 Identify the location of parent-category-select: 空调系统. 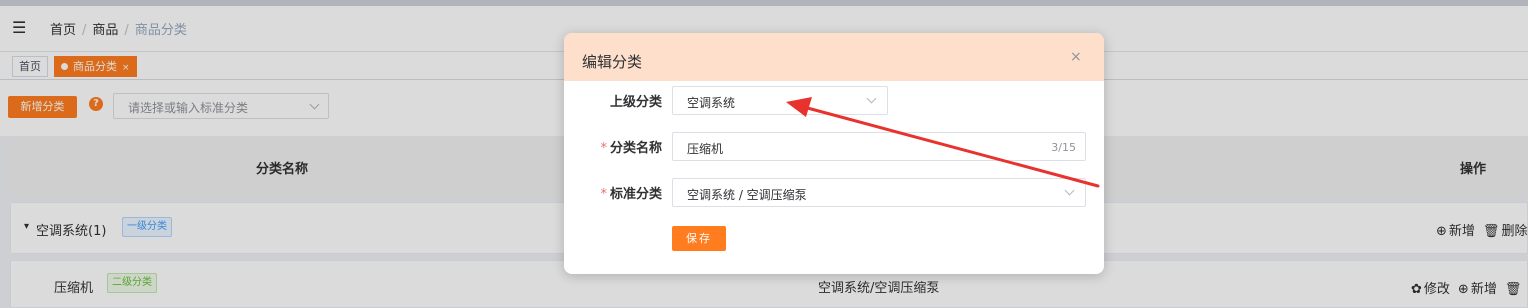
(780, 100).